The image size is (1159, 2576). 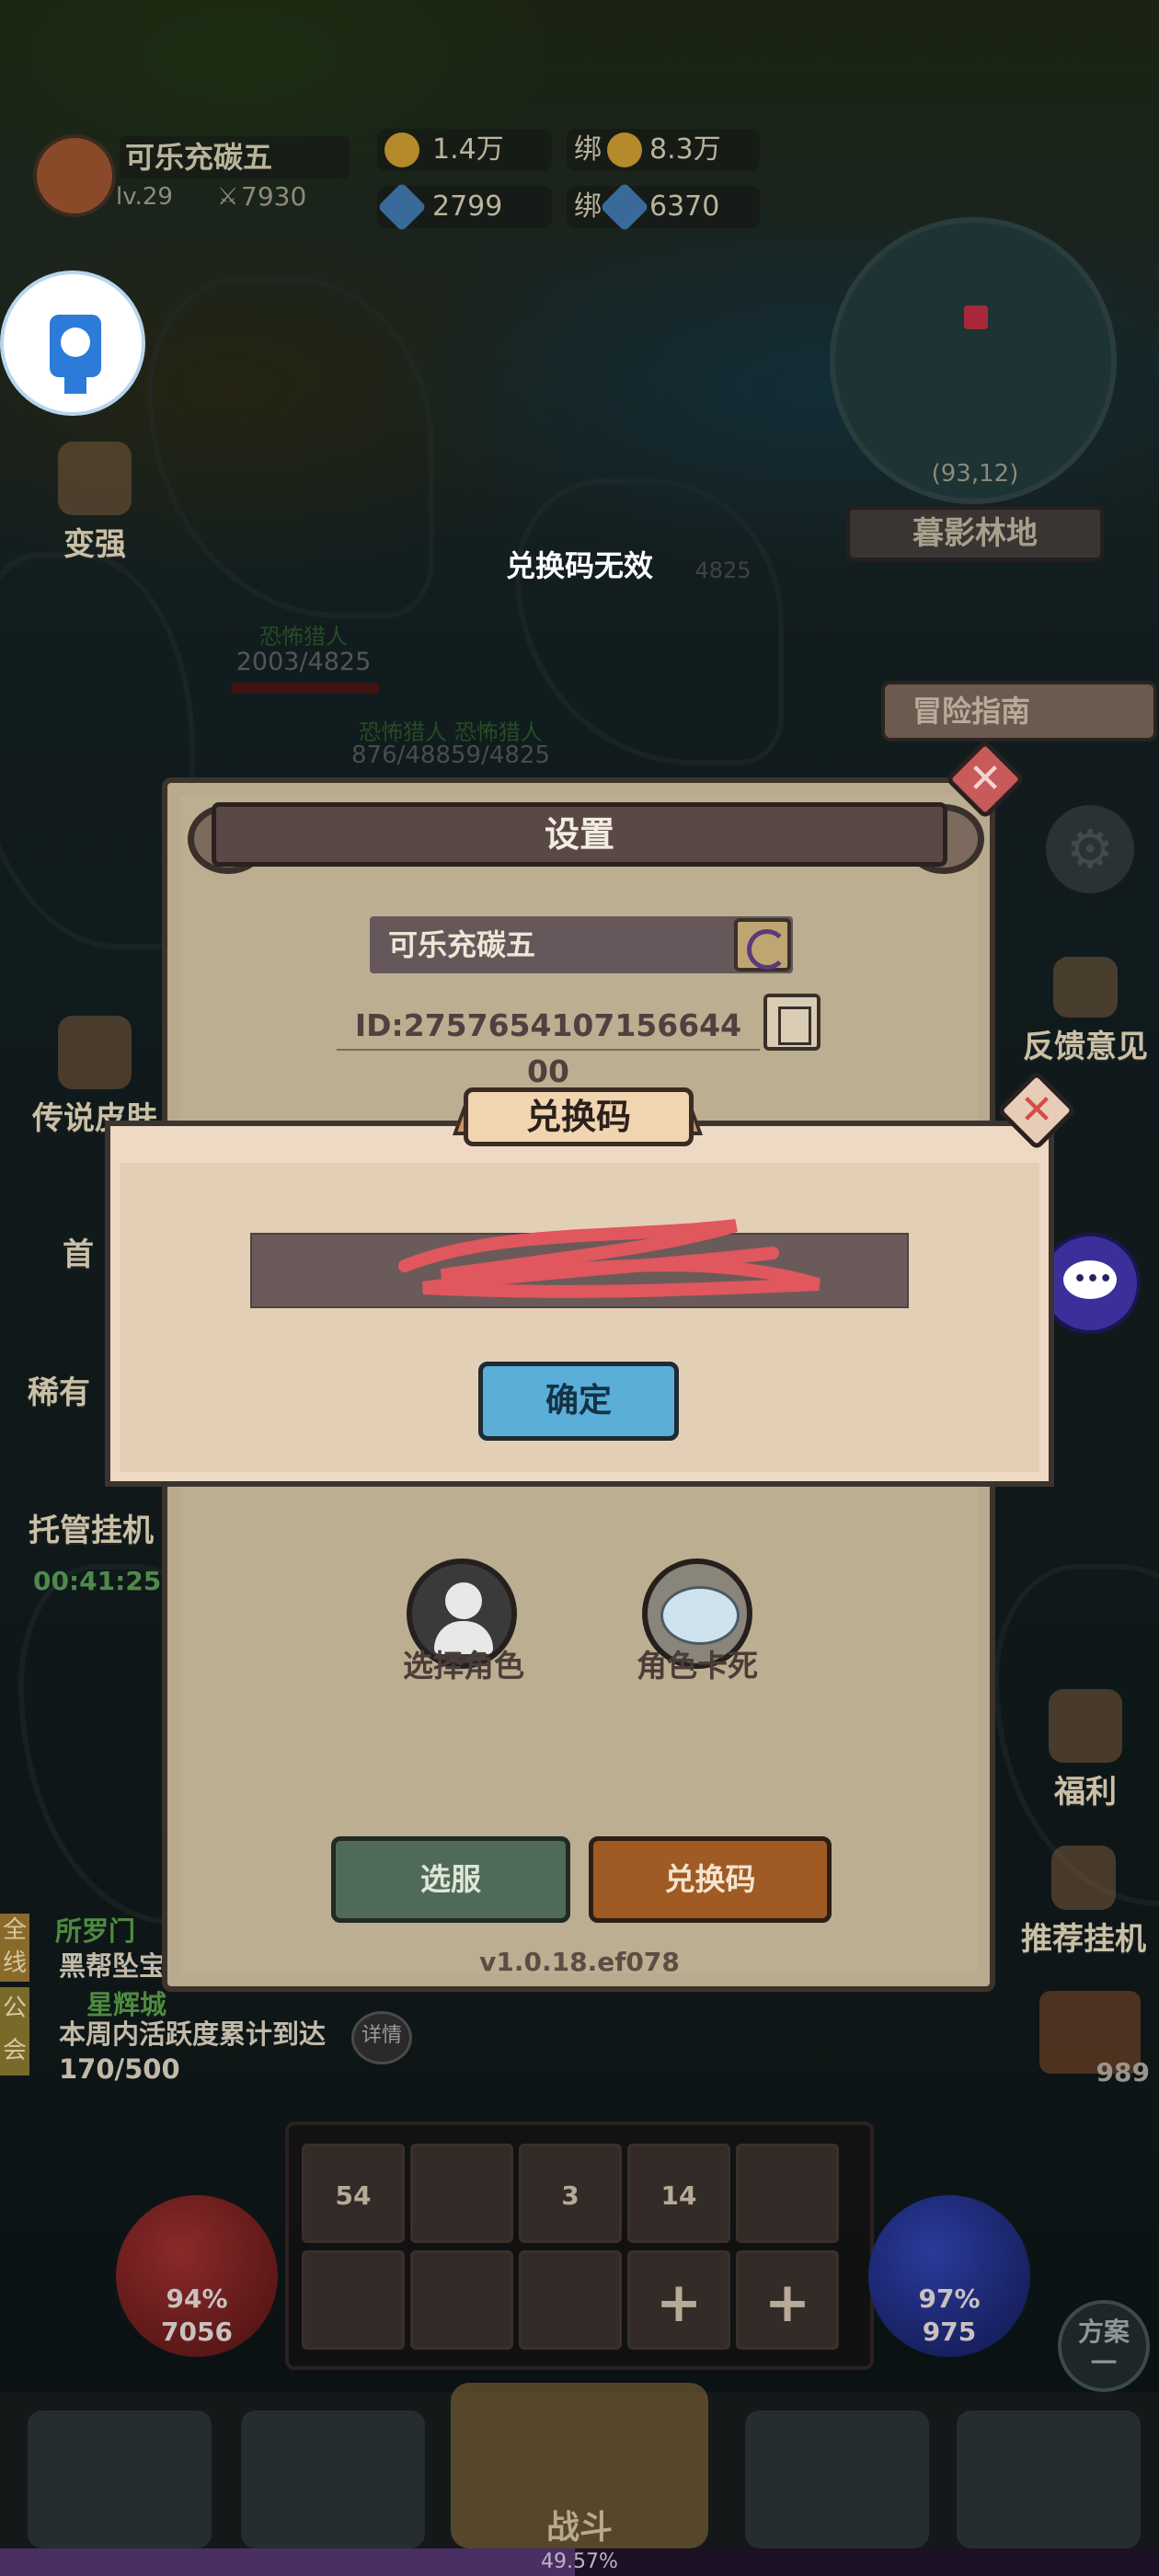 I want to click on screen-record-button, so click(x=72, y=343).